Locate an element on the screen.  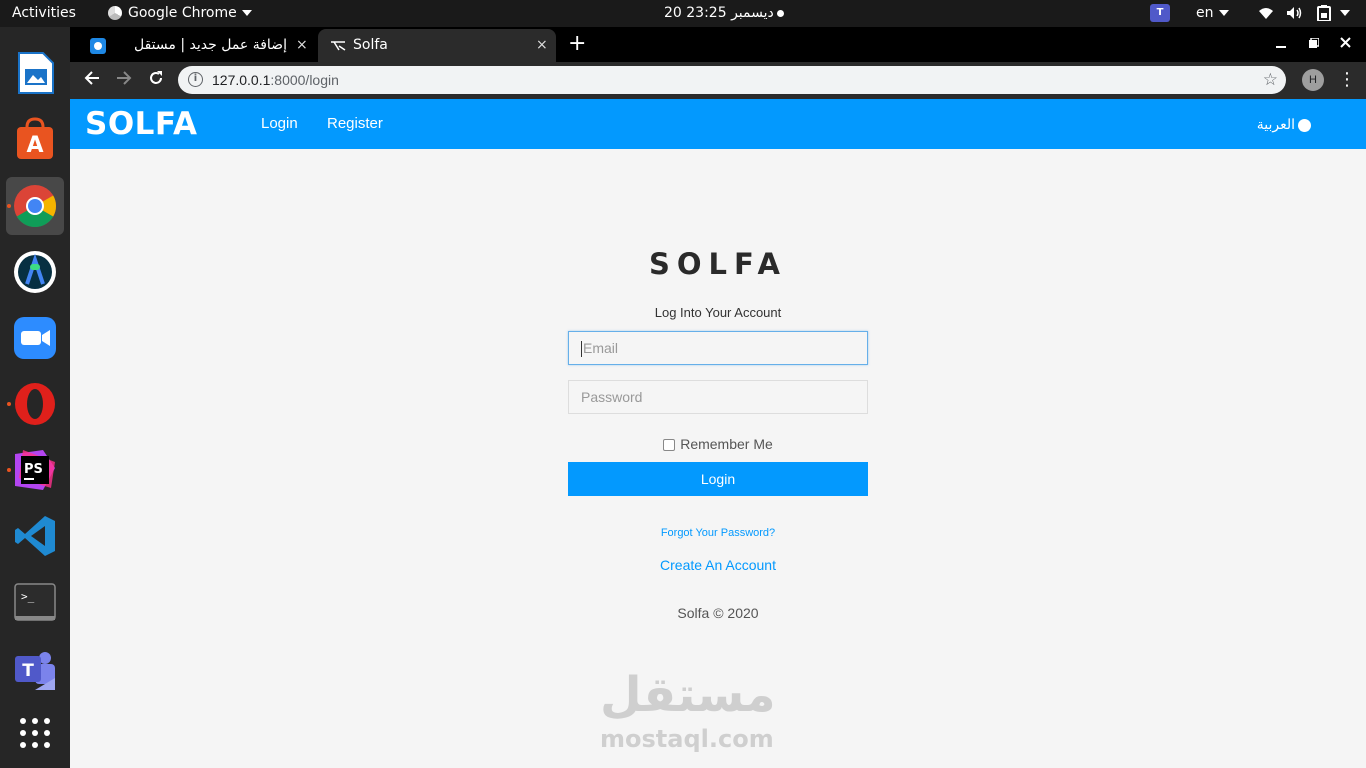
tab-title: إضافة عمل جديد | مستقل is located at coordinates (210, 45).